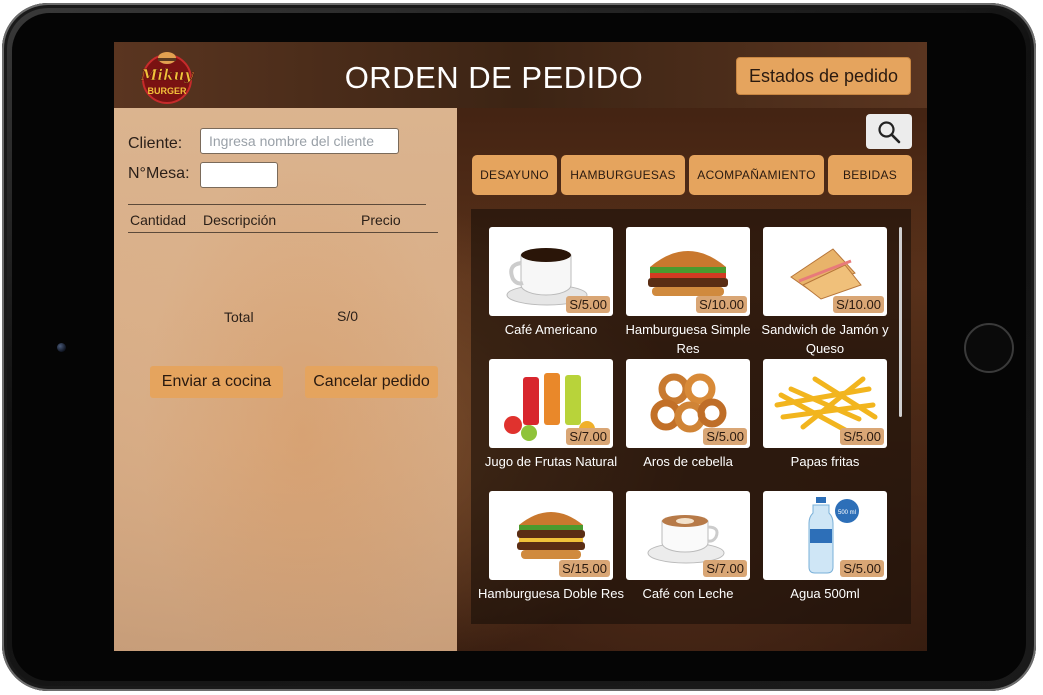  I want to click on category-acompanamiento: ACOMPAÑAMIENTO, so click(756, 175).